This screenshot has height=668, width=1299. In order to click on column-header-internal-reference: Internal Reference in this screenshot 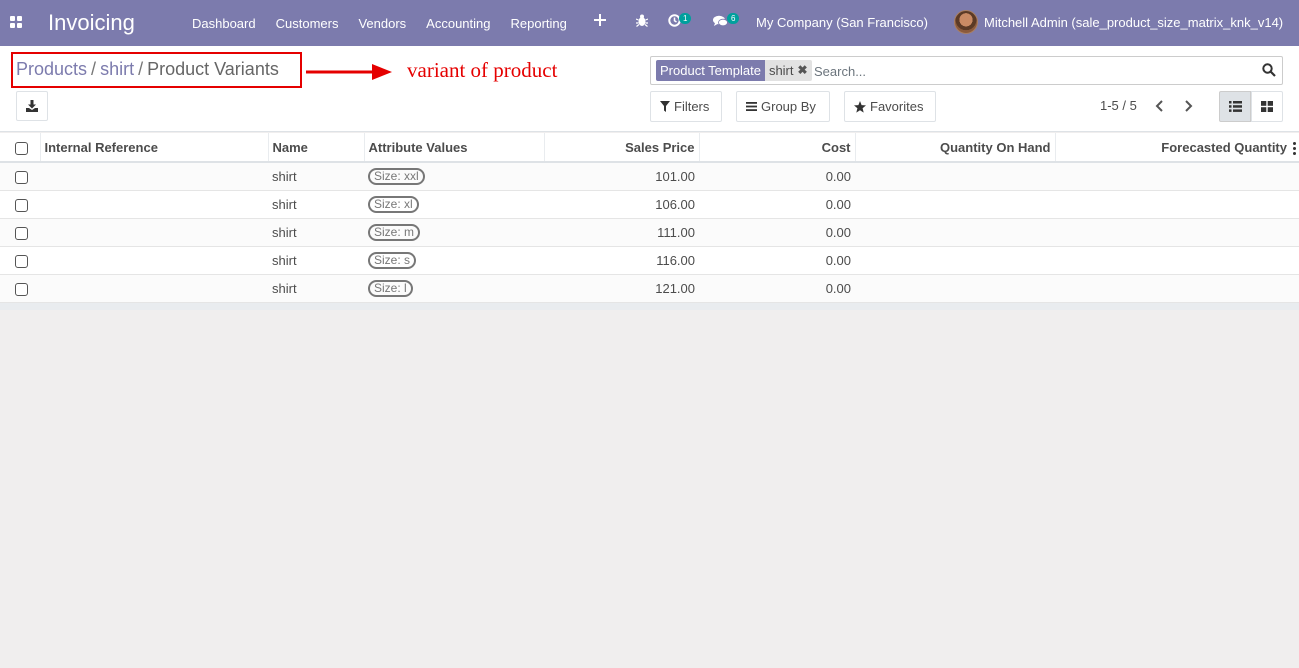, I will do `click(153, 148)`.